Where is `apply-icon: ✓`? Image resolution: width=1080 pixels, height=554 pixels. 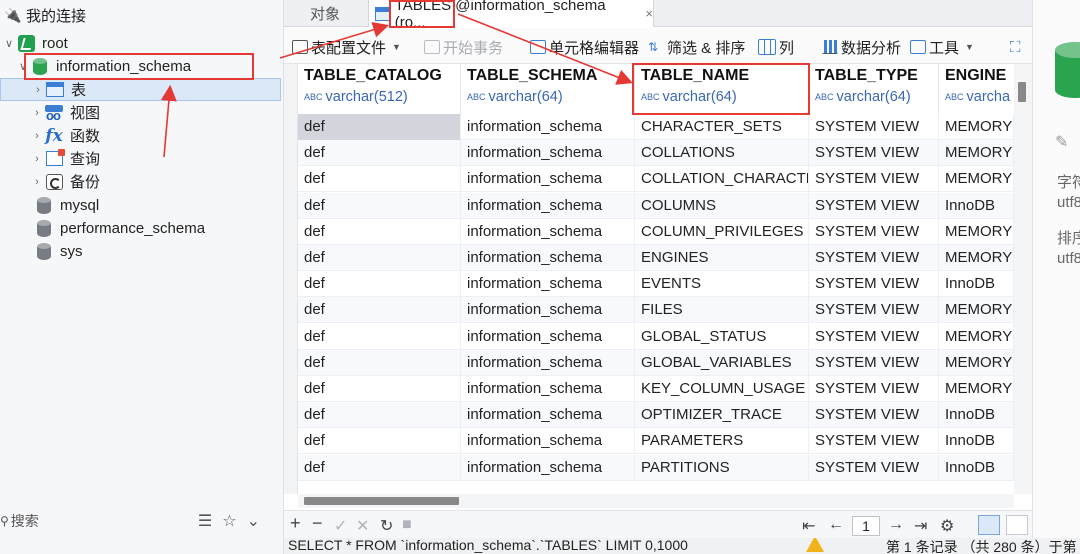 apply-icon: ✓ is located at coordinates (340, 526).